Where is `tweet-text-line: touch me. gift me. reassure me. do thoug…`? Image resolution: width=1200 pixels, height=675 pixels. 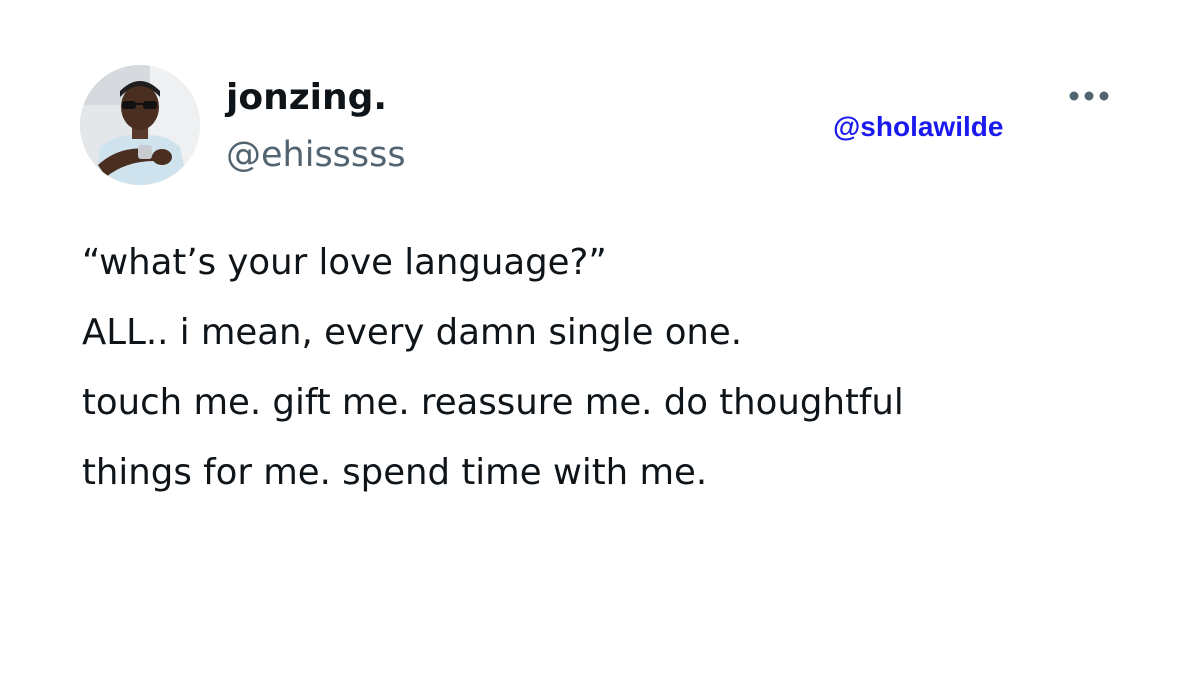
tweet-text-line: touch me. gift me. reassure me. do thoug… is located at coordinates (493, 402).